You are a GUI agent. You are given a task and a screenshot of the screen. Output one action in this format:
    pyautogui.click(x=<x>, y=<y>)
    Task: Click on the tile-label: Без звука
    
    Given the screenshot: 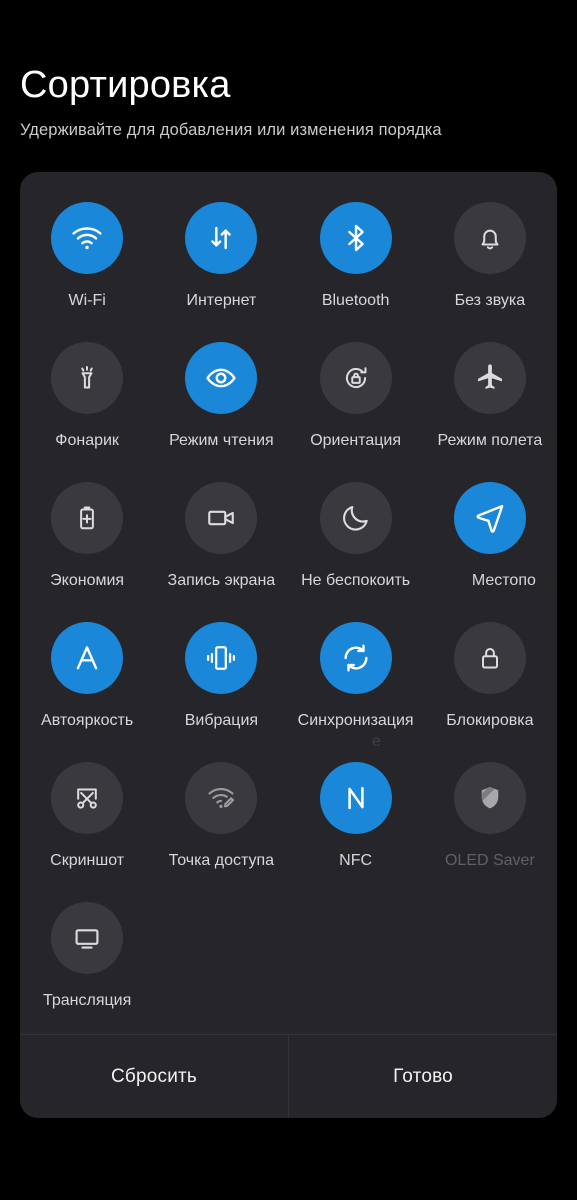 What is the action you would take?
    pyautogui.click(x=490, y=300)
    